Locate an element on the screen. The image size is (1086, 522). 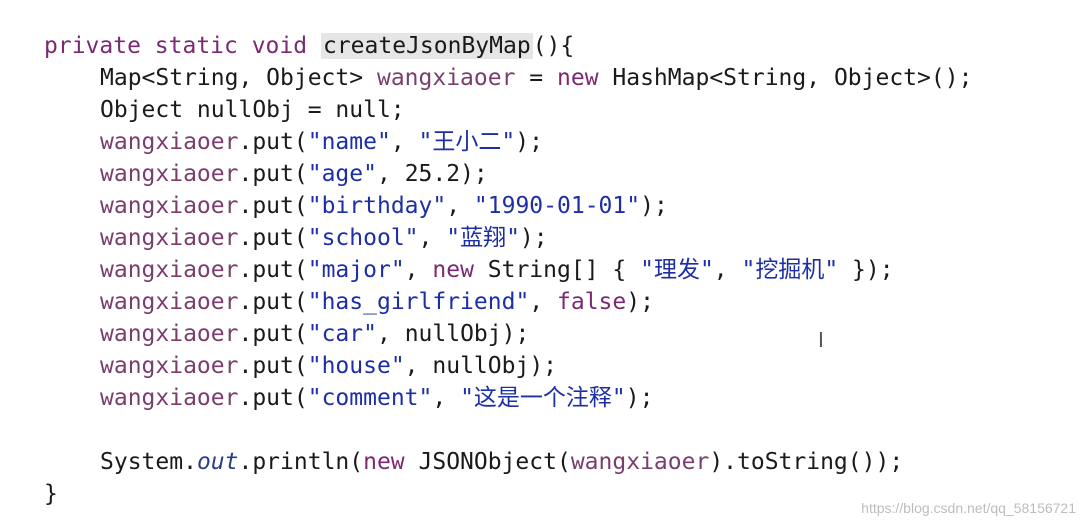
null-object-declaration: Object nullObj = null; is located at coordinates (252, 110).